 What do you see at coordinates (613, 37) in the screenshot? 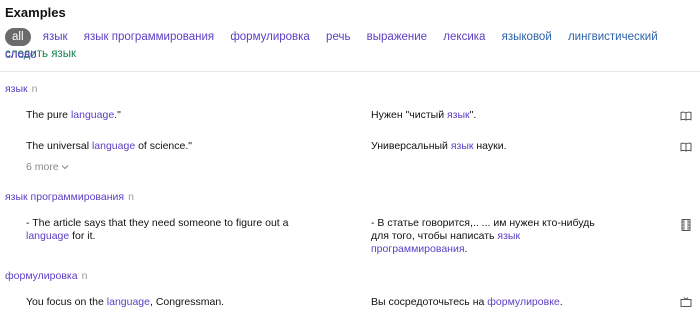
I see `filter-lingvisticheskiy: лингвистический` at bounding box center [613, 37].